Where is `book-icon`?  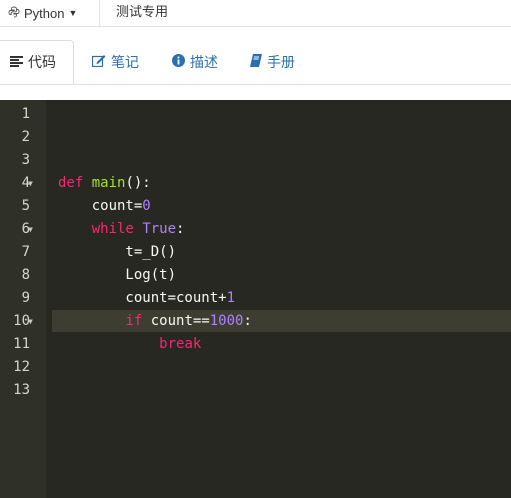
book-icon is located at coordinates (256, 62).